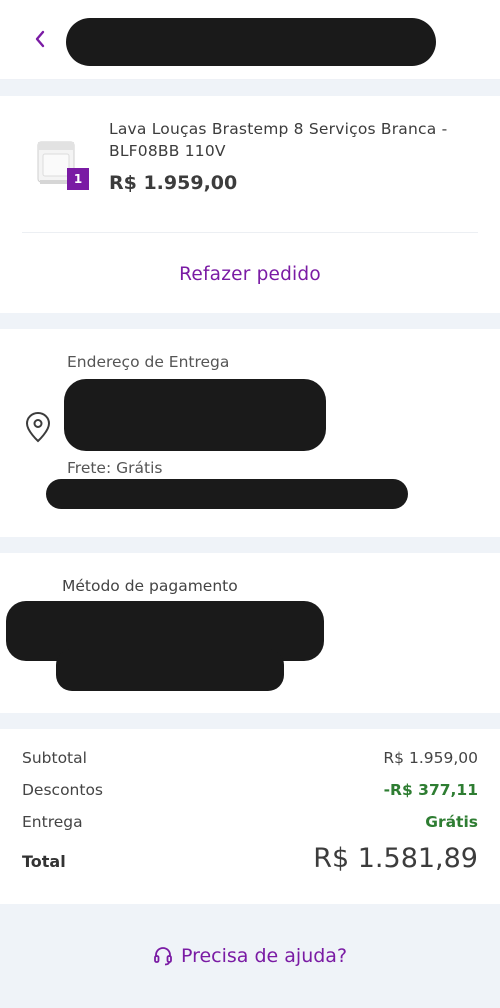  I want to click on redacted-order-title, so click(251, 42).